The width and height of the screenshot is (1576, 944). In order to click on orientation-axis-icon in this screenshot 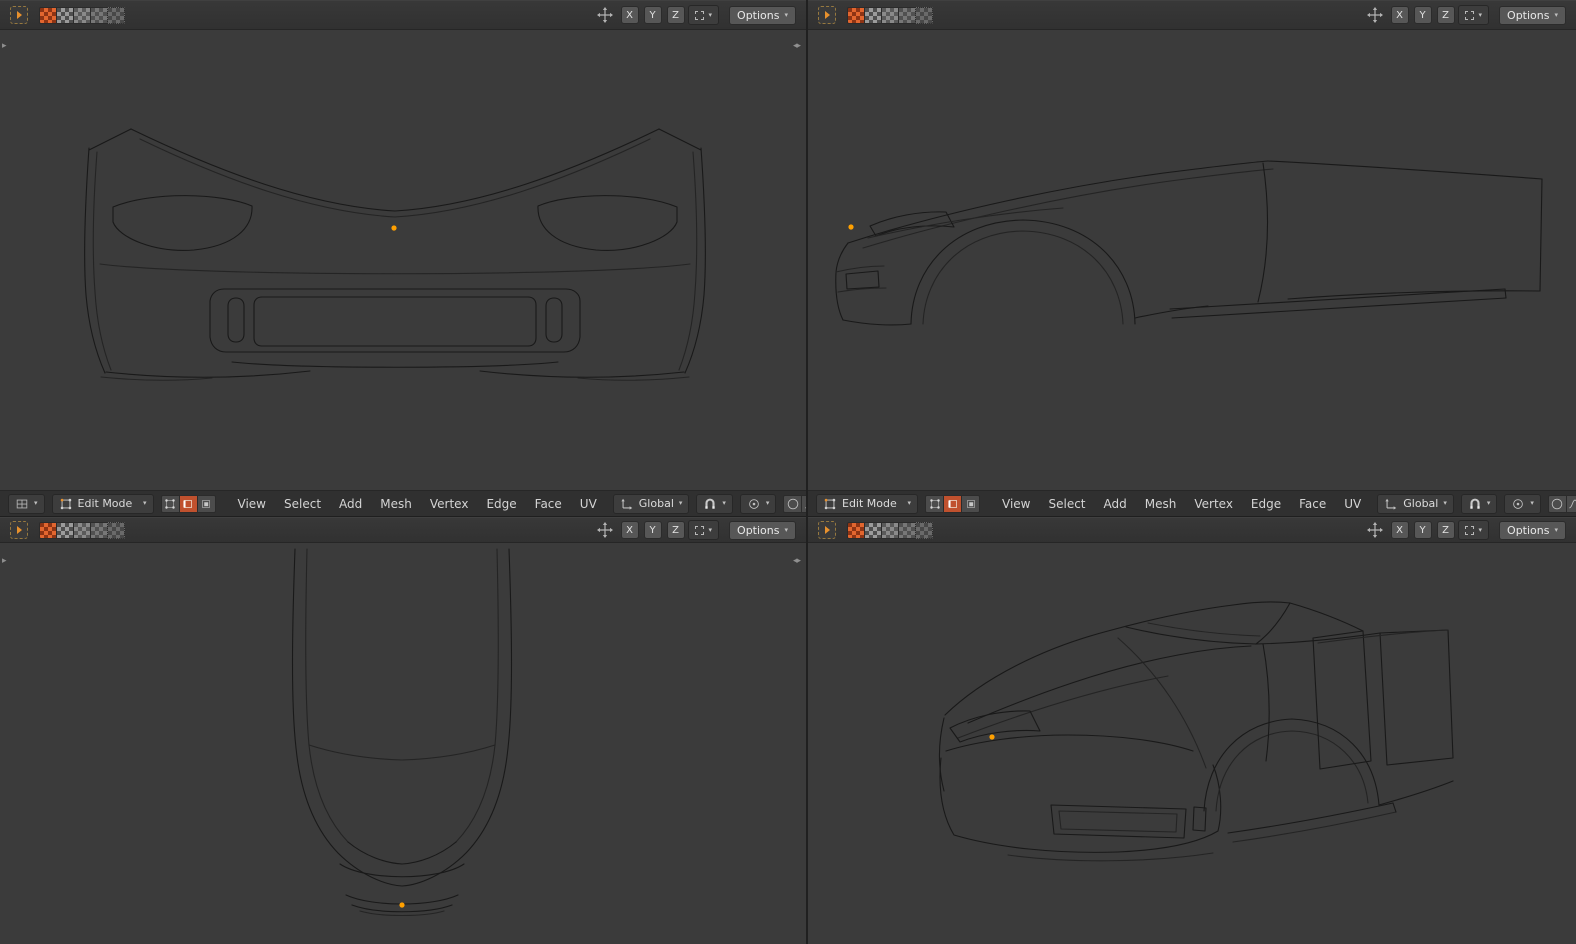, I will do `click(627, 504)`.